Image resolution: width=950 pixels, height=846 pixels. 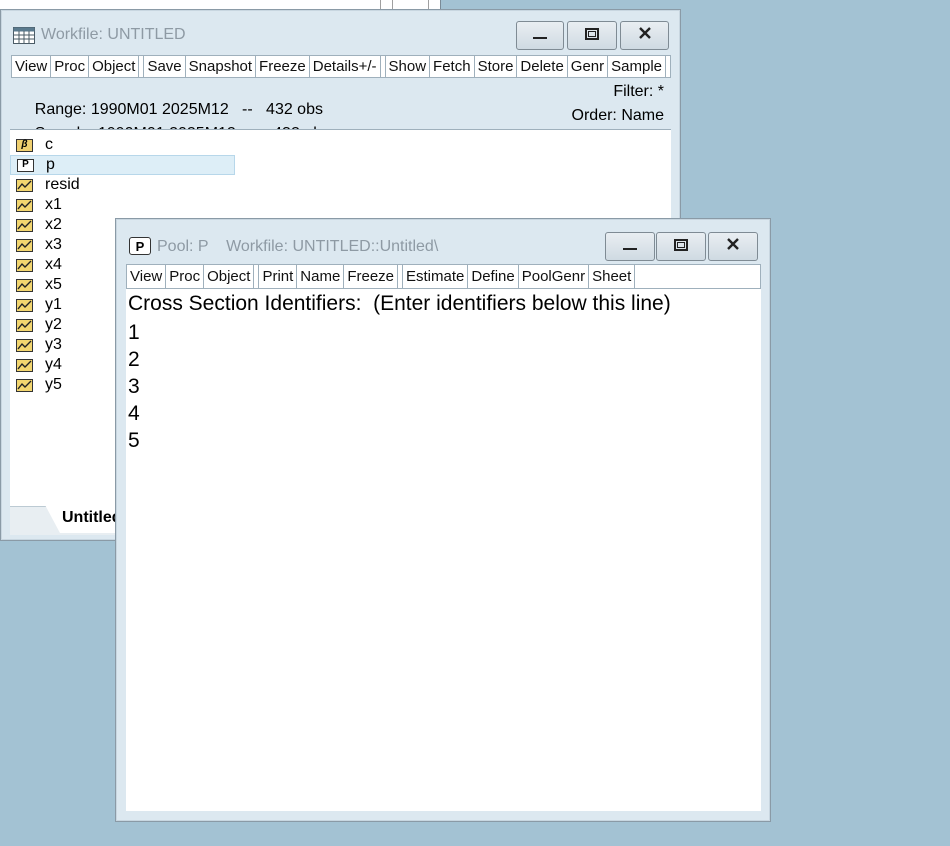 I want to click on workfile-title: Workfile: UNTITLED, so click(x=113, y=34).